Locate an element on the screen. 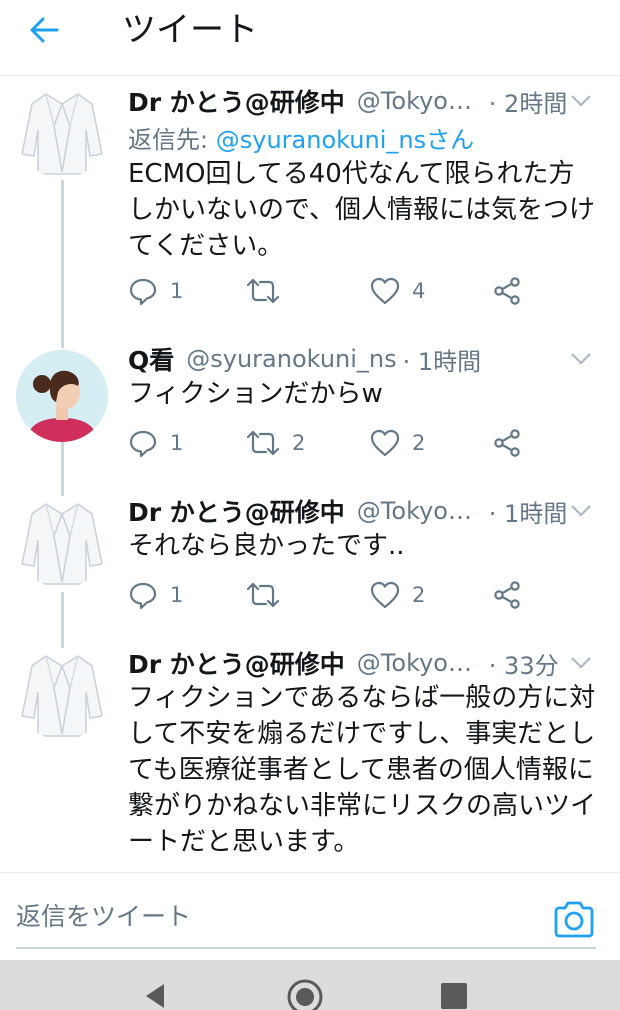 Image resolution: width=620 pixels, height=1010 pixels. tweet-actions: 1 2 2 is located at coordinates (338, 443).